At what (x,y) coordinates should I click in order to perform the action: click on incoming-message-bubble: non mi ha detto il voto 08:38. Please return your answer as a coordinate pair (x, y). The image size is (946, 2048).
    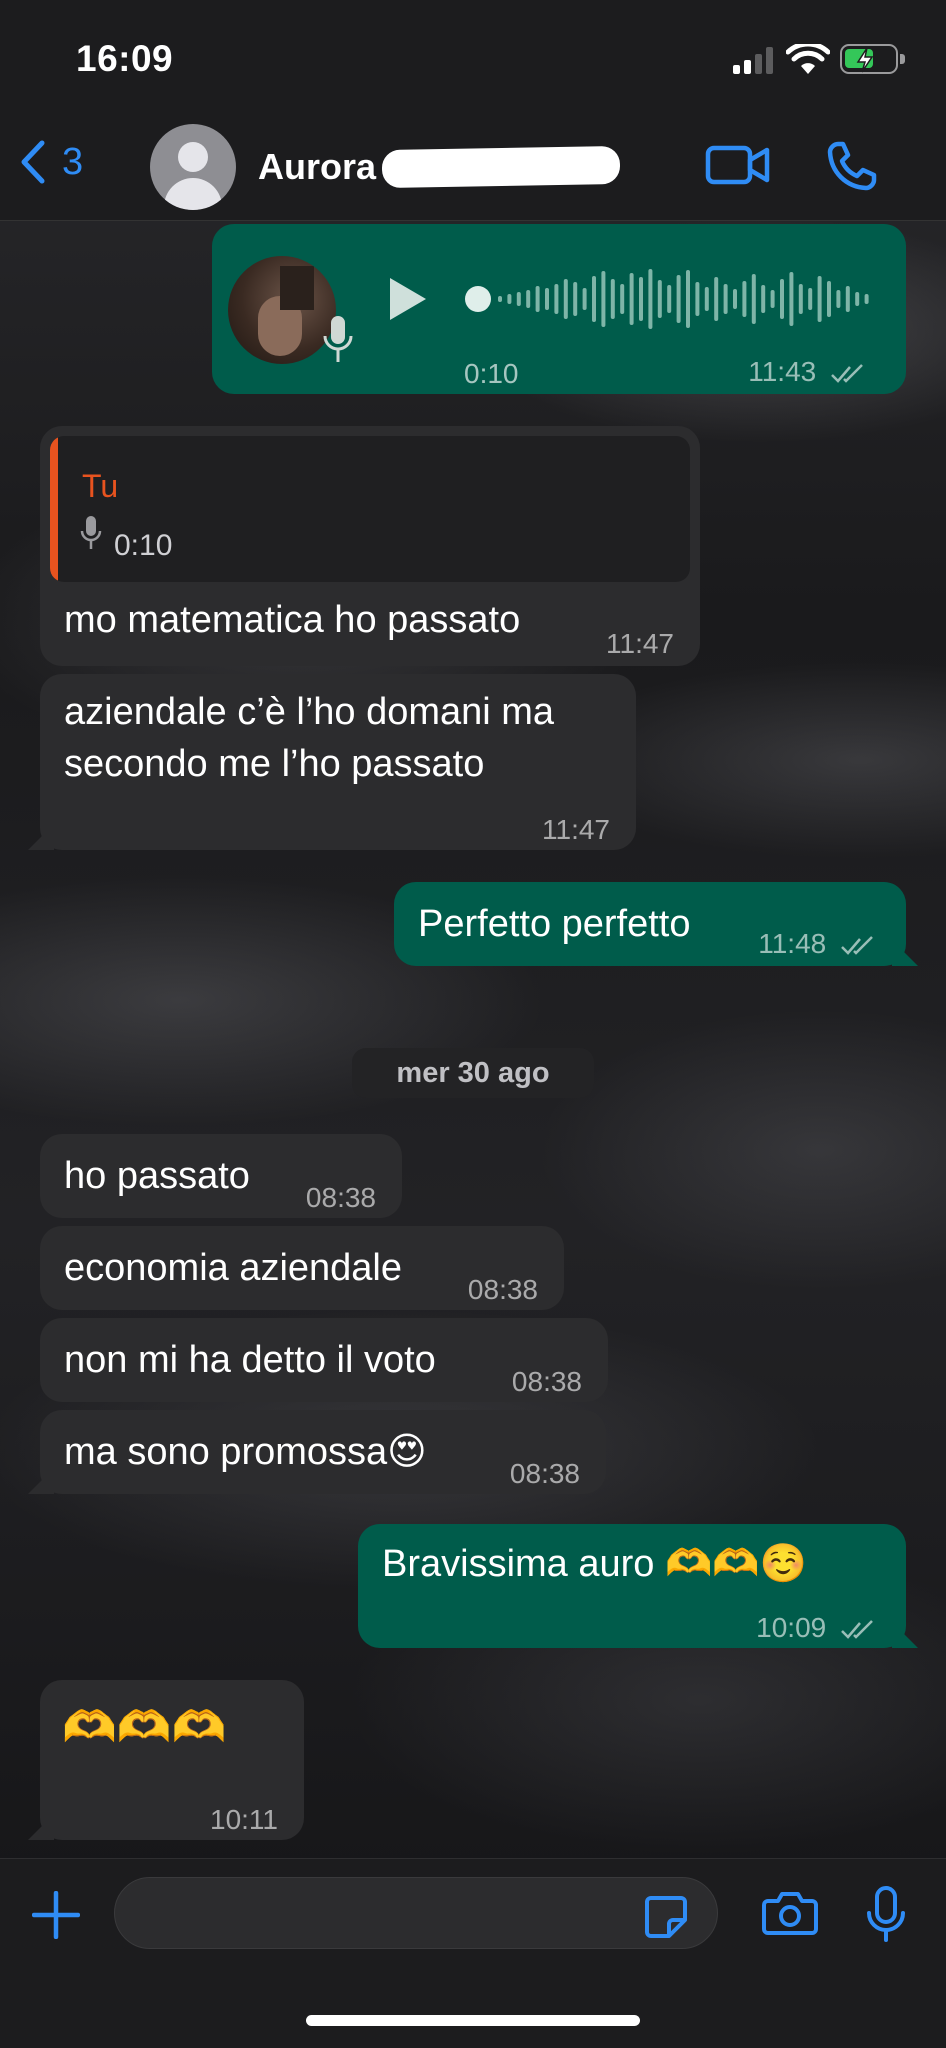
    Looking at the image, I should click on (324, 1360).